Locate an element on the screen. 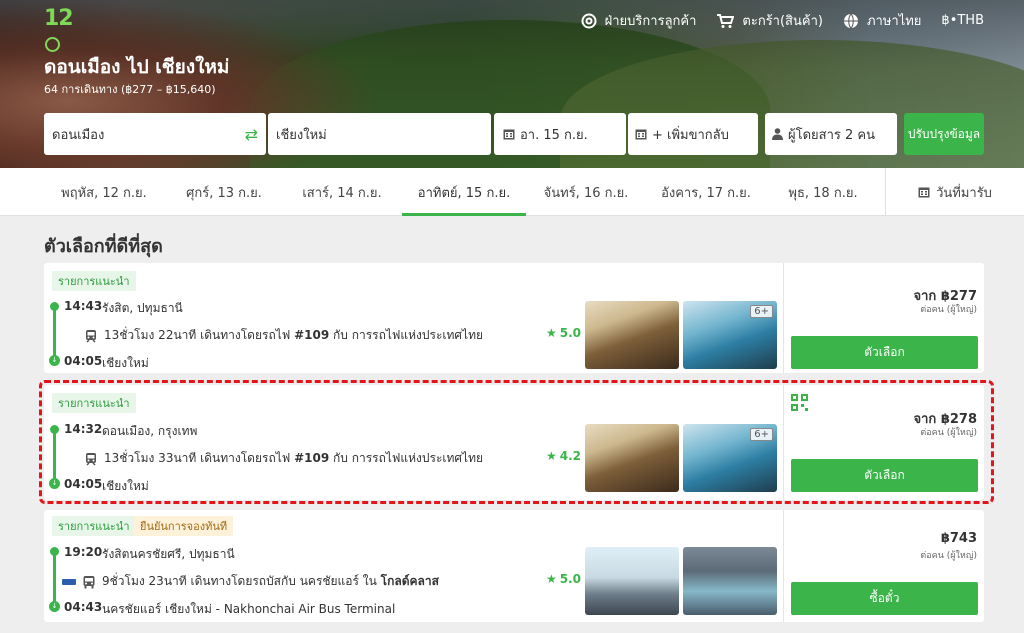  tab-date-18: พุธ, 18 ก.ย. is located at coordinates (823, 192).